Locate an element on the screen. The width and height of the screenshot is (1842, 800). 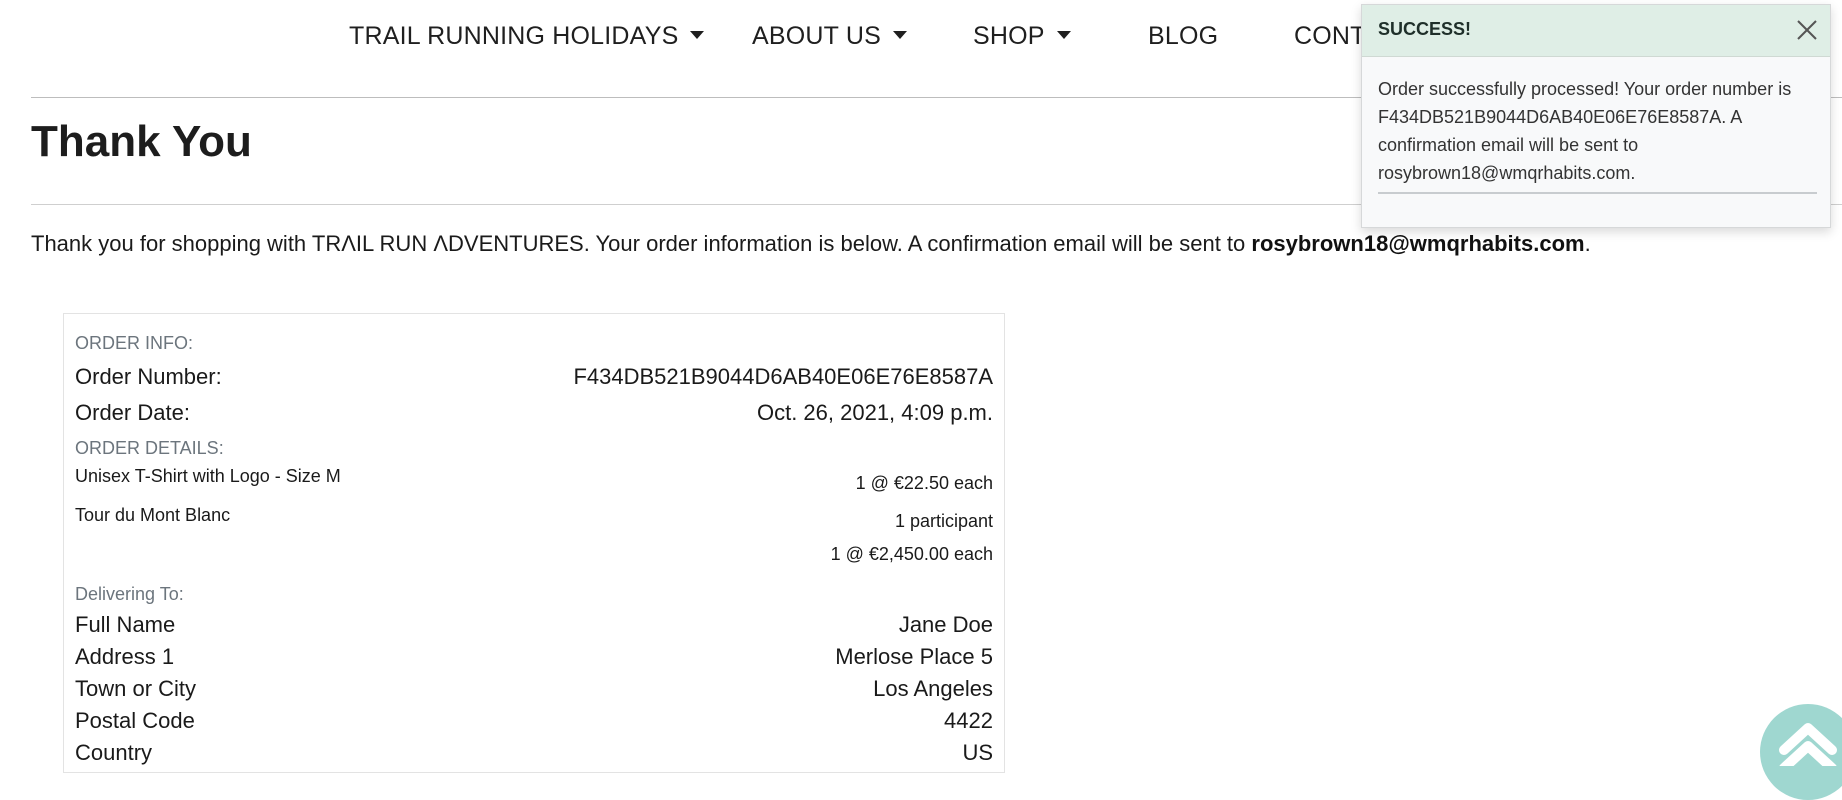
item-name: Tour du Mont Blanc is located at coordinates (153, 515).